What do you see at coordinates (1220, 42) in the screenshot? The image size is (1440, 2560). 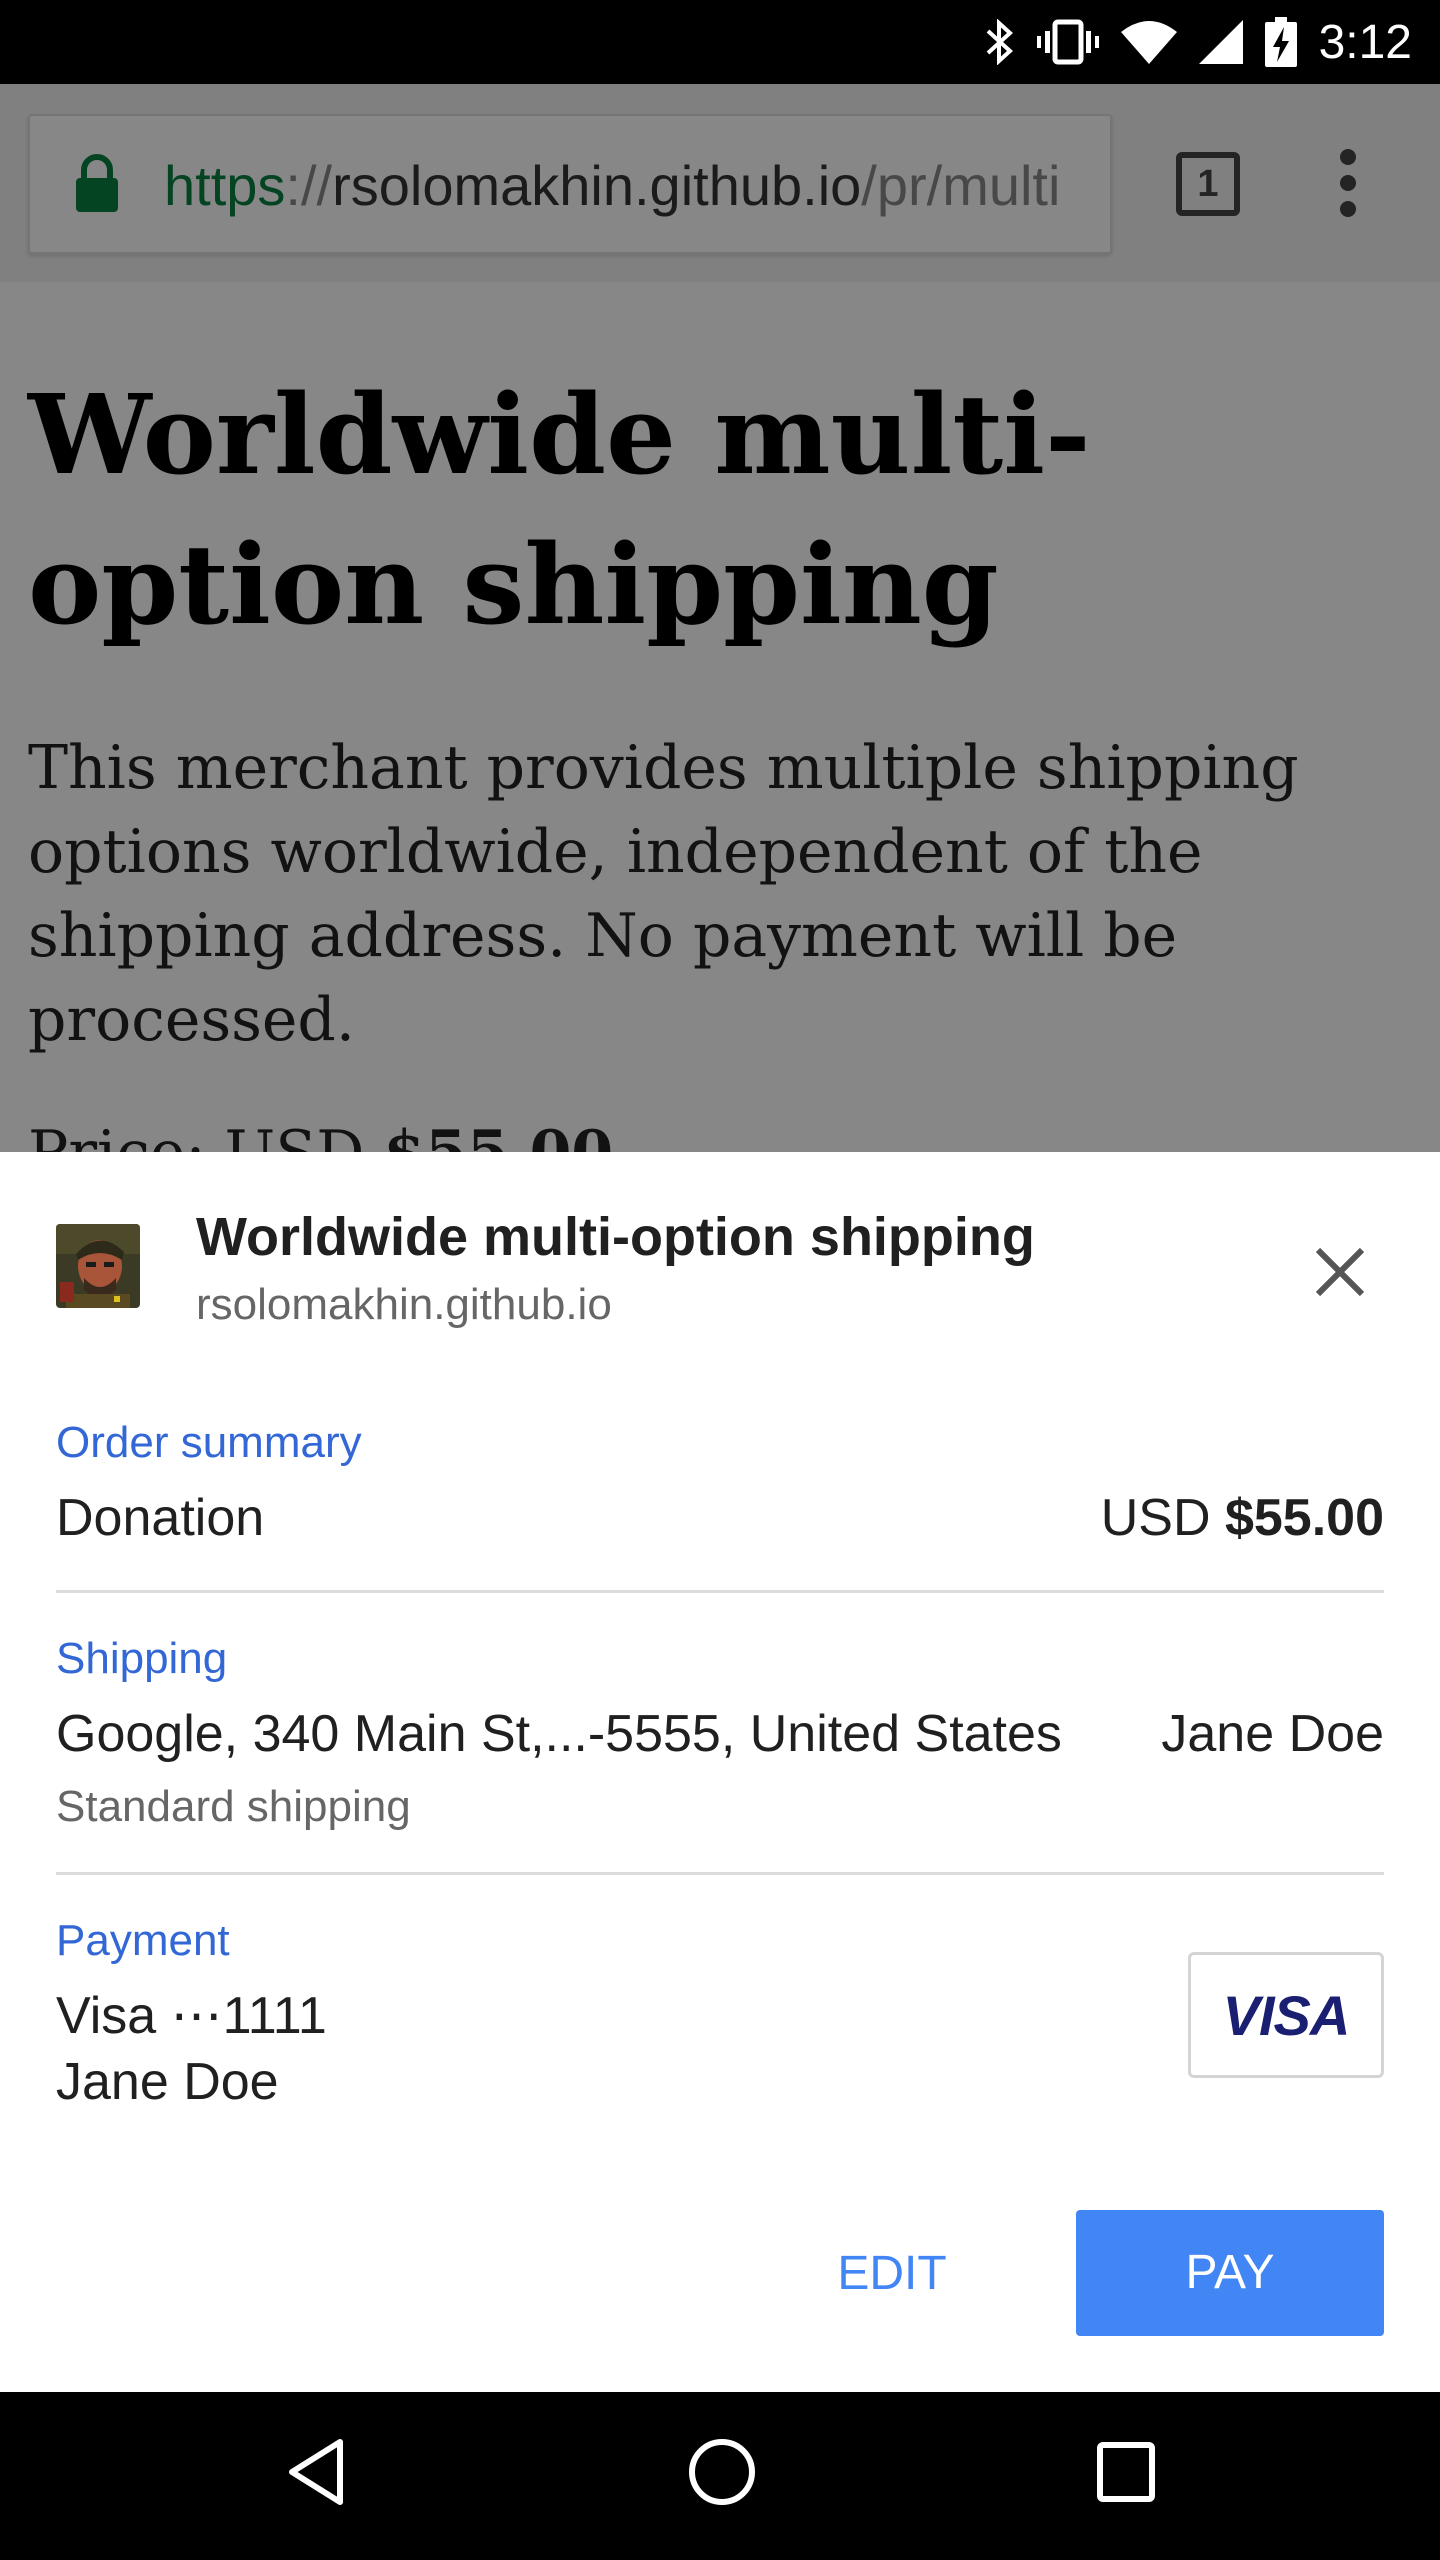 I see `signal-icon` at bounding box center [1220, 42].